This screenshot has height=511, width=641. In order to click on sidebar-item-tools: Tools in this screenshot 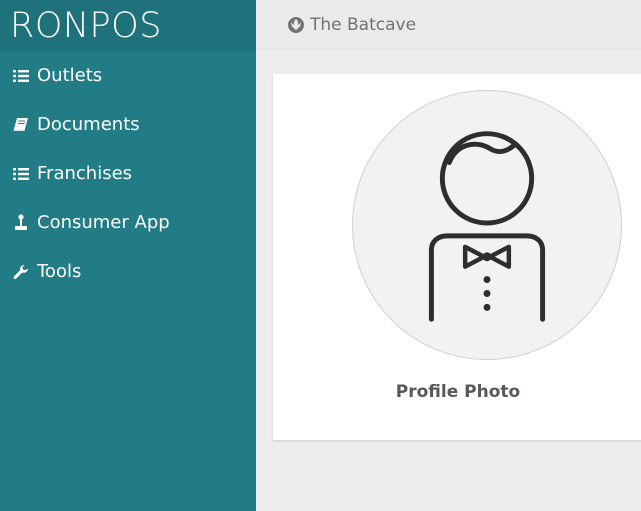, I will do `click(128, 271)`.